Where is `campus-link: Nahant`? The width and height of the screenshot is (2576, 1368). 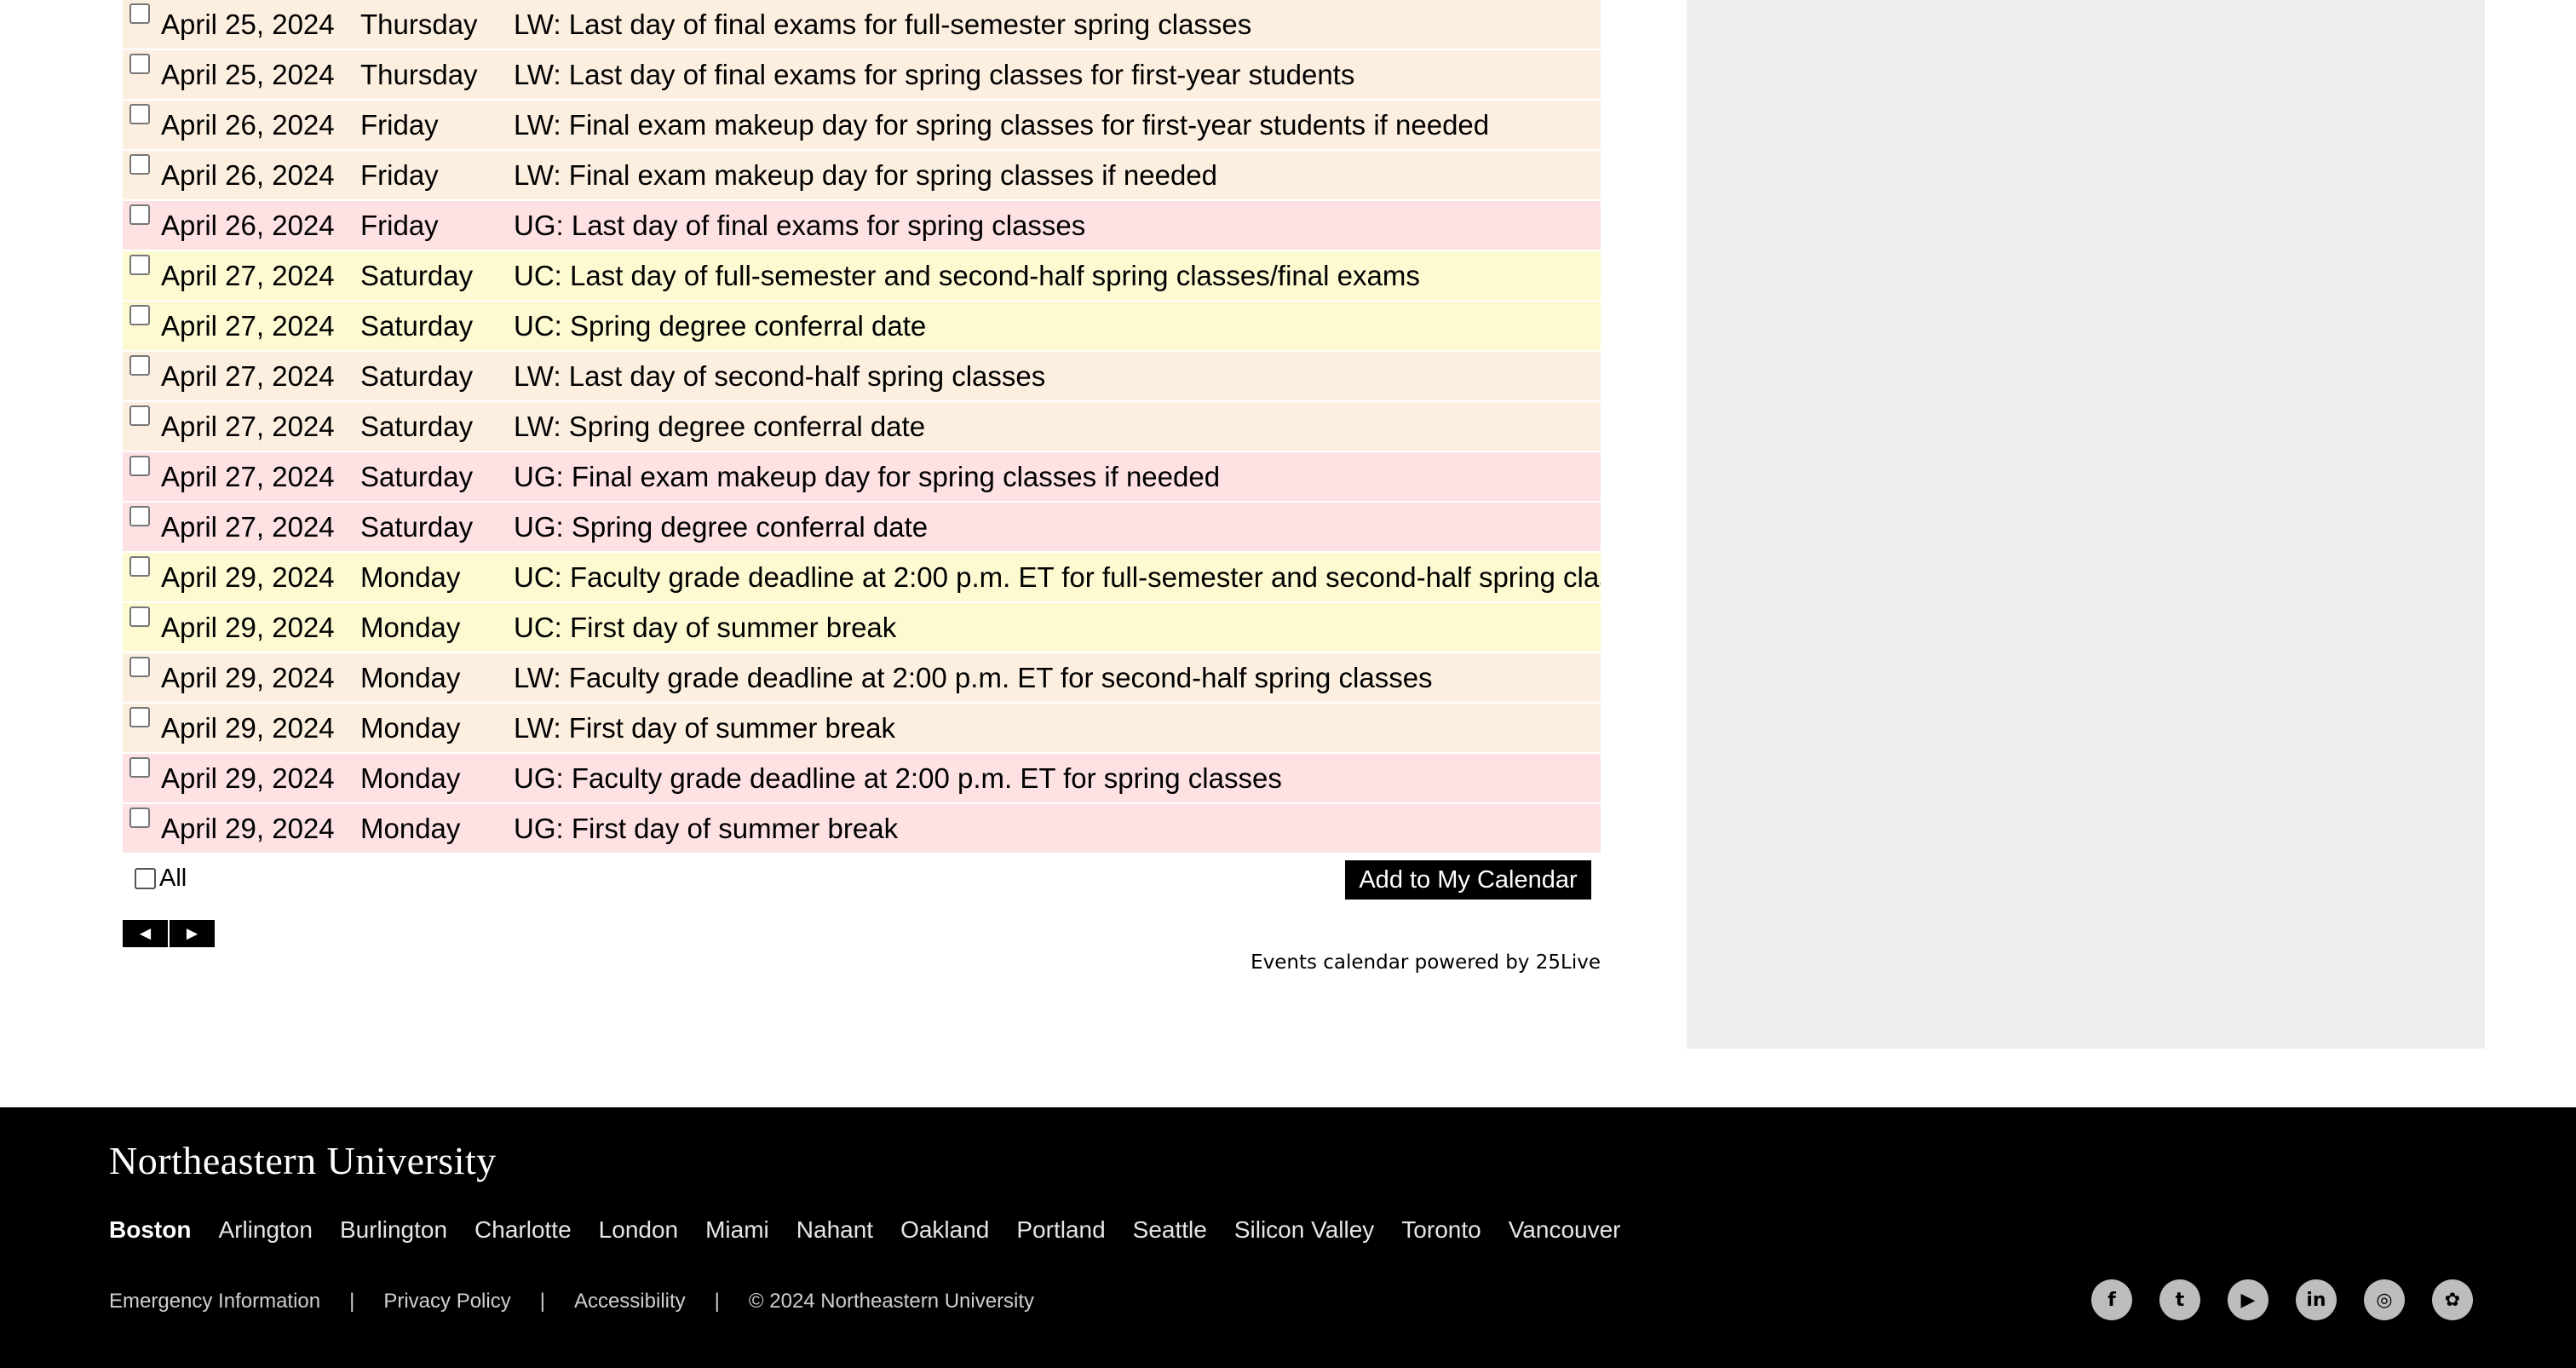 campus-link: Nahant is located at coordinates (834, 1230).